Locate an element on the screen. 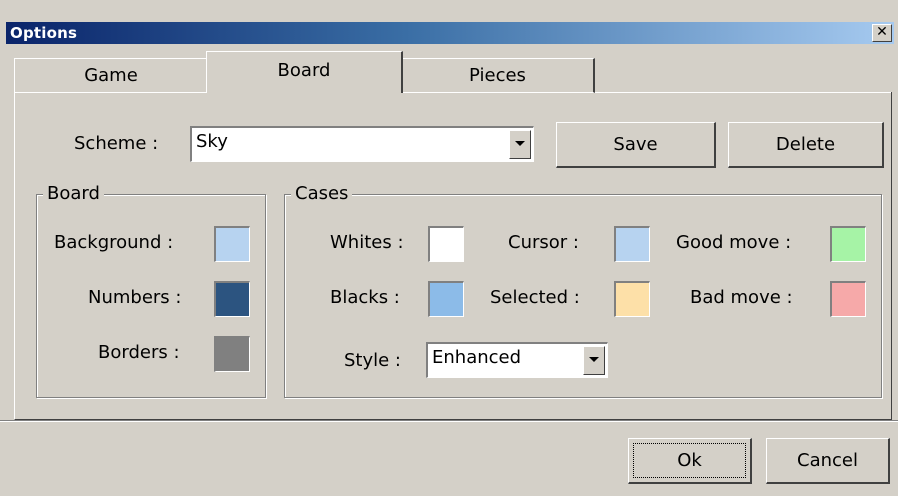 The height and width of the screenshot is (496, 898). scheme-select: Sky is located at coordinates (362, 144).